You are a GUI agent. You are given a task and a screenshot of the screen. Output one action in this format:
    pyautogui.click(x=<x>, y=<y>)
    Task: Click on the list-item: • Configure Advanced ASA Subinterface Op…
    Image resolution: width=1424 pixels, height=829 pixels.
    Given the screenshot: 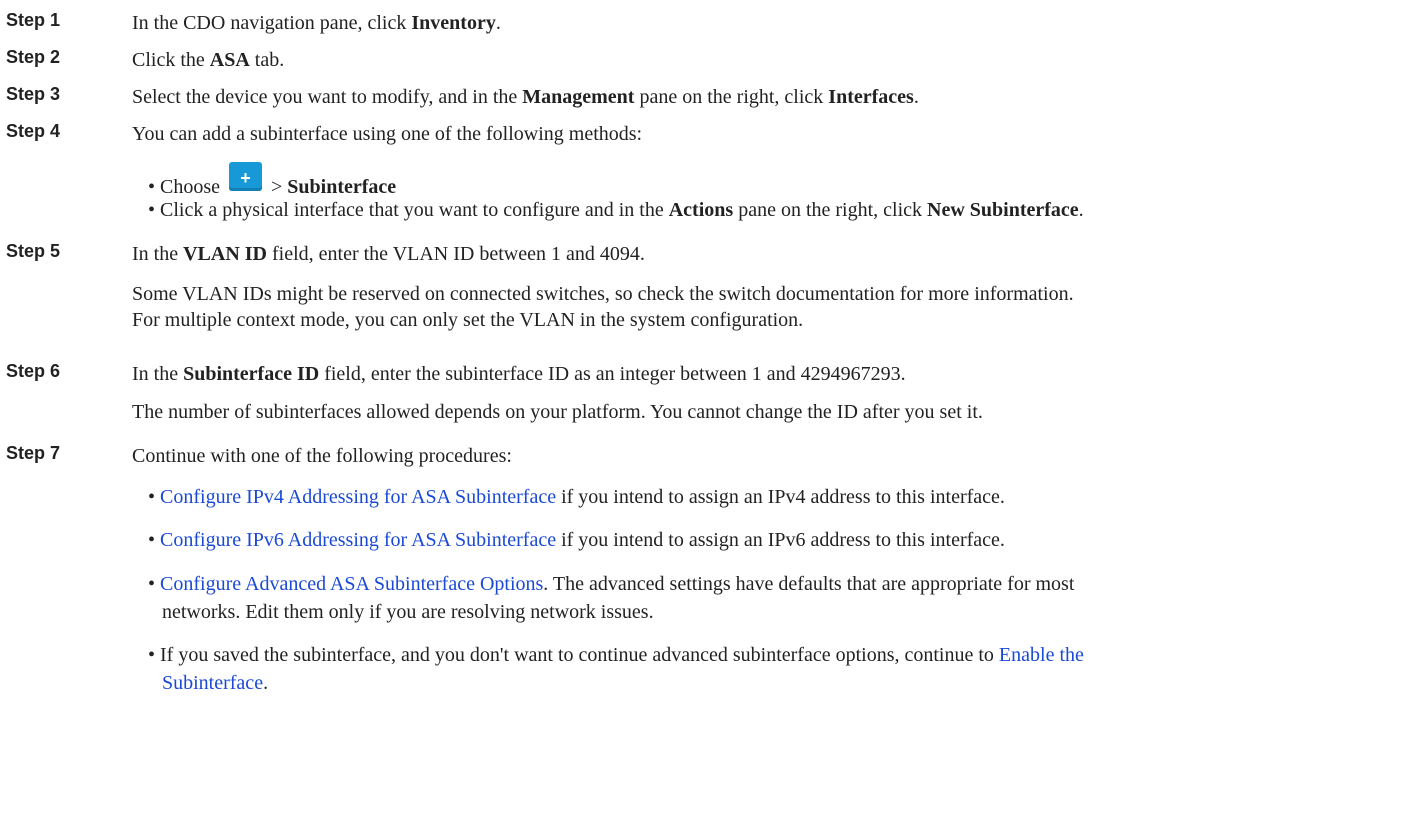 What is the action you would take?
    pyautogui.click(x=611, y=598)
    